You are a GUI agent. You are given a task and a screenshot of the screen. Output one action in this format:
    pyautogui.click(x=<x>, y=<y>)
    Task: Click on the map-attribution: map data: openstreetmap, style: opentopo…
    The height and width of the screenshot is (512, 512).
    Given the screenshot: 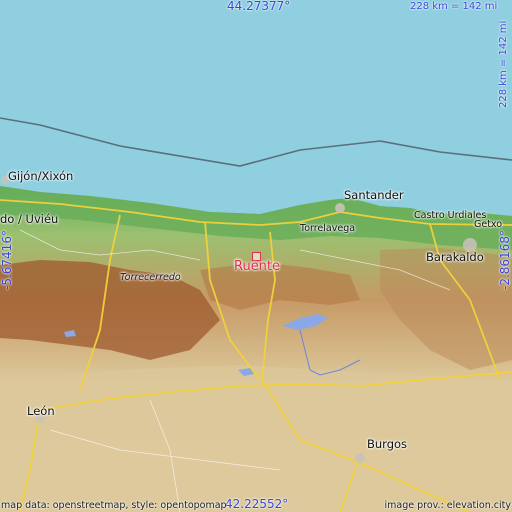 What is the action you would take?
    pyautogui.click(x=114, y=505)
    